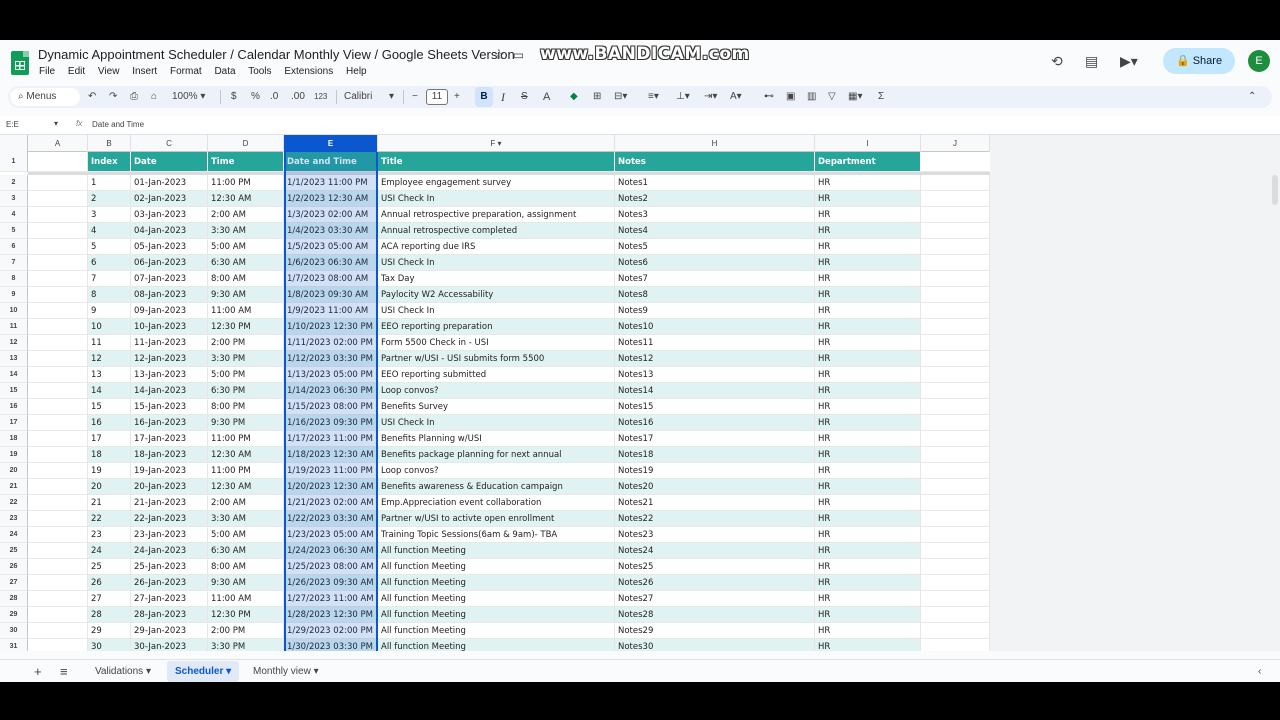  What do you see at coordinates (715, 454) in the screenshot?
I see `cell-notes: Notes18` at bounding box center [715, 454].